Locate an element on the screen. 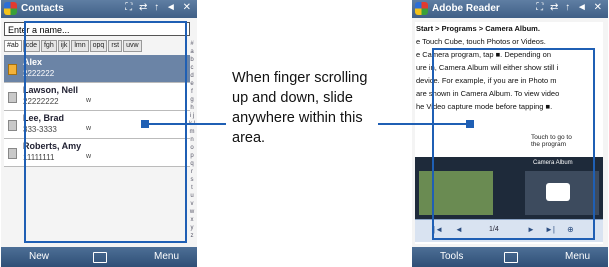 The width and height of the screenshot is (609, 267). soft-key-bar: Tools Menu is located at coordinates (510, 257).